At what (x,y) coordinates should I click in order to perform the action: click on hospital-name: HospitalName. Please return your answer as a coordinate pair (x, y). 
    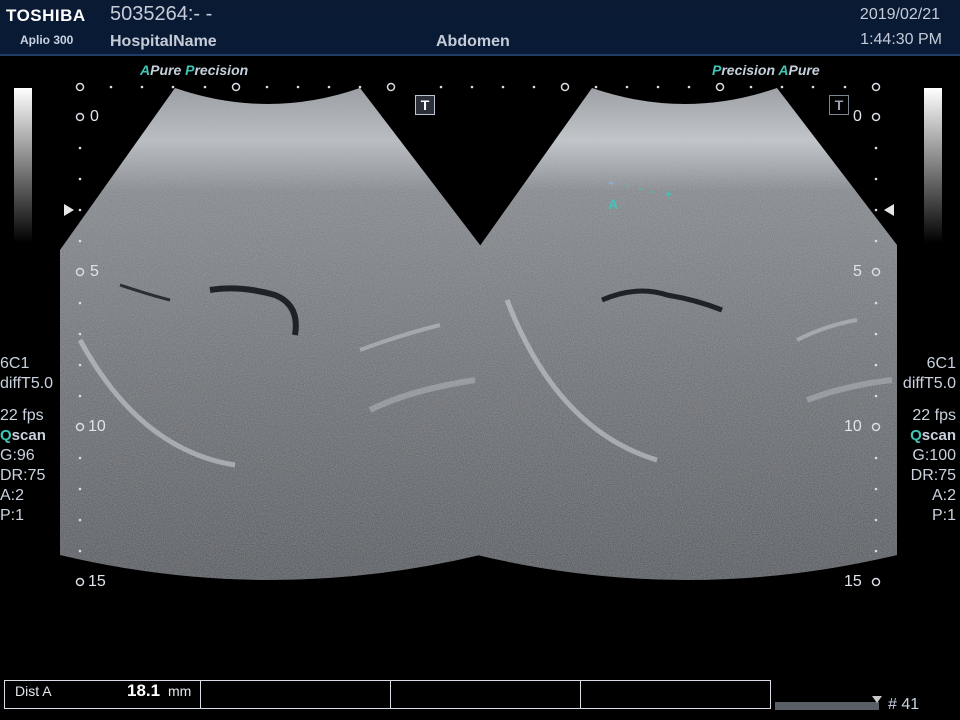
    Looking at the image, I should click on (163, 41).